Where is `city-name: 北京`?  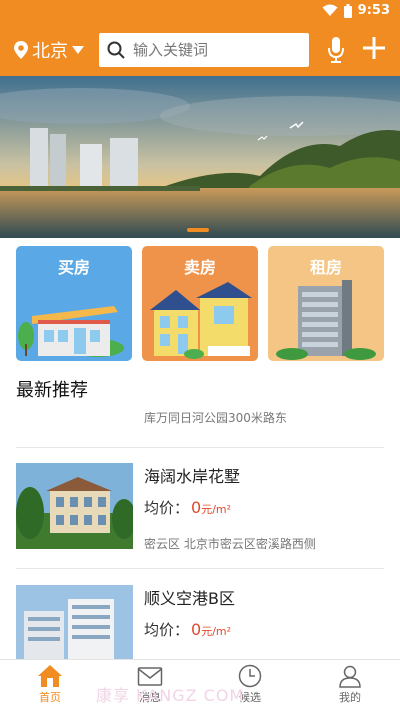
city-name: 北京 is located at coordinates (50, 51).